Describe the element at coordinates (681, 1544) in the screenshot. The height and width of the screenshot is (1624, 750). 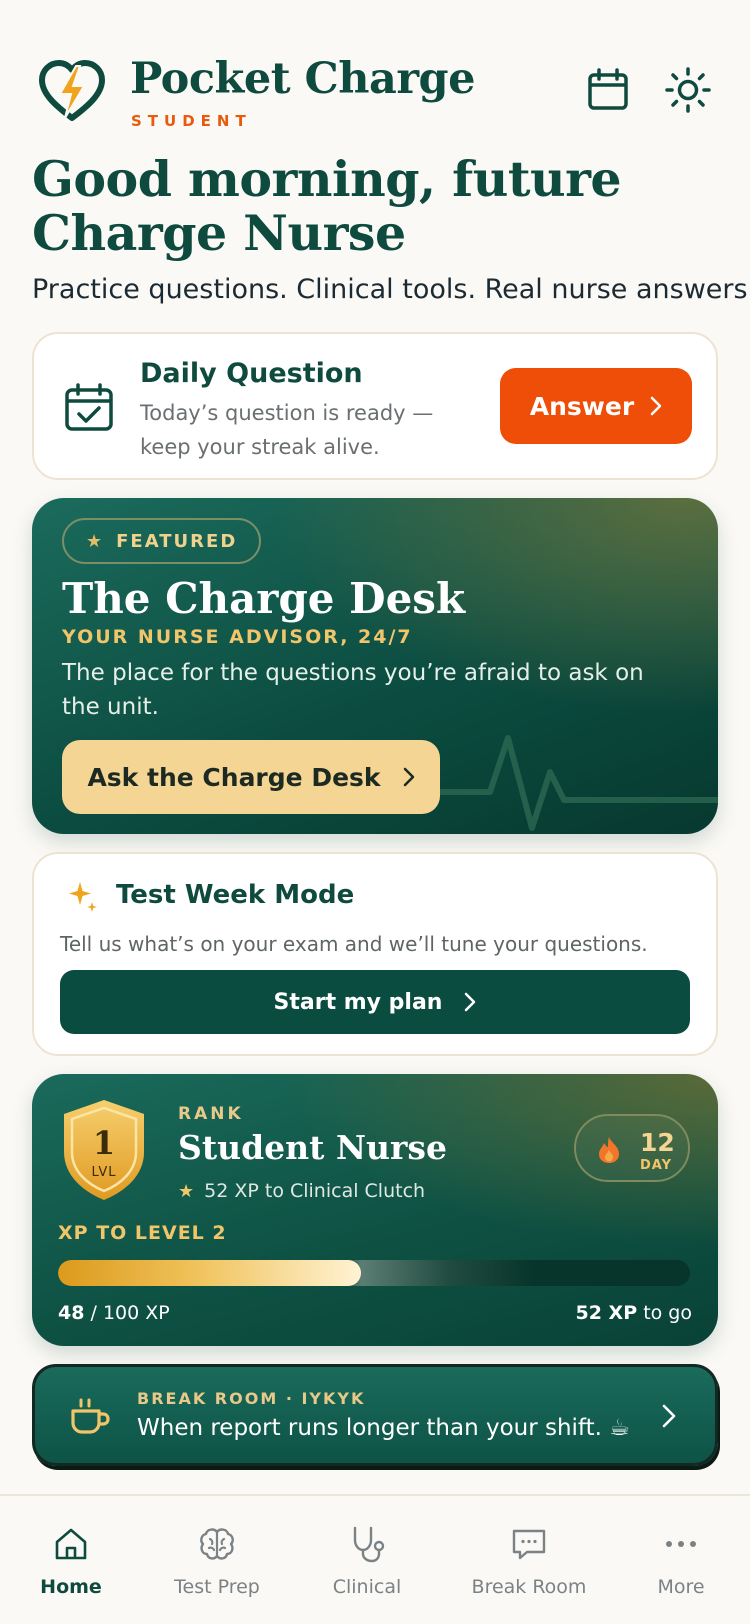
I see `more-dots-icon` at that location.